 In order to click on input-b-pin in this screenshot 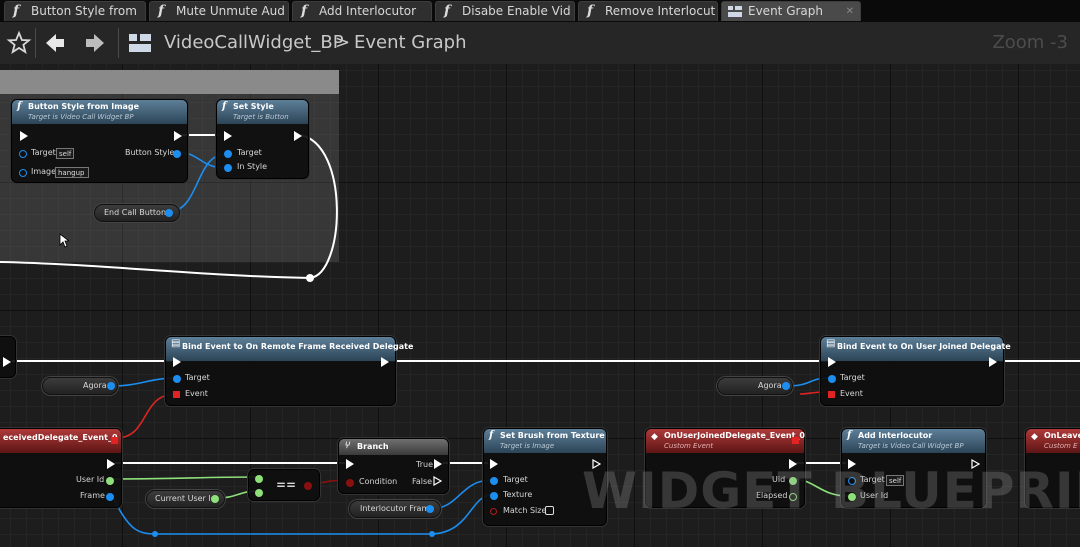, I will do `click(259, 493)`.